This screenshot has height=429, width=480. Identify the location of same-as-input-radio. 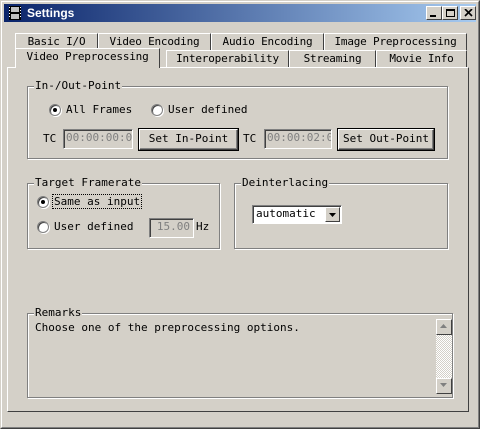
(43, 202).